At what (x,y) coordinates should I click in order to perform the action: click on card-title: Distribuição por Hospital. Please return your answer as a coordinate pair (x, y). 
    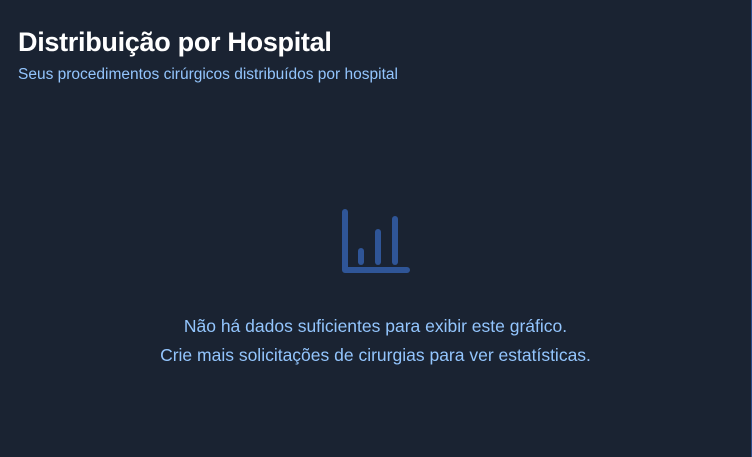
    Looking at the image, I should click on (175, 42).